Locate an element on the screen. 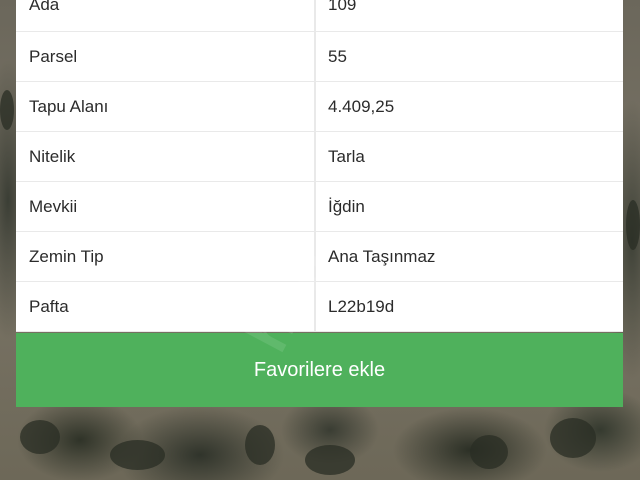  row-label: Nitelik is located at coordinates (165, 156).